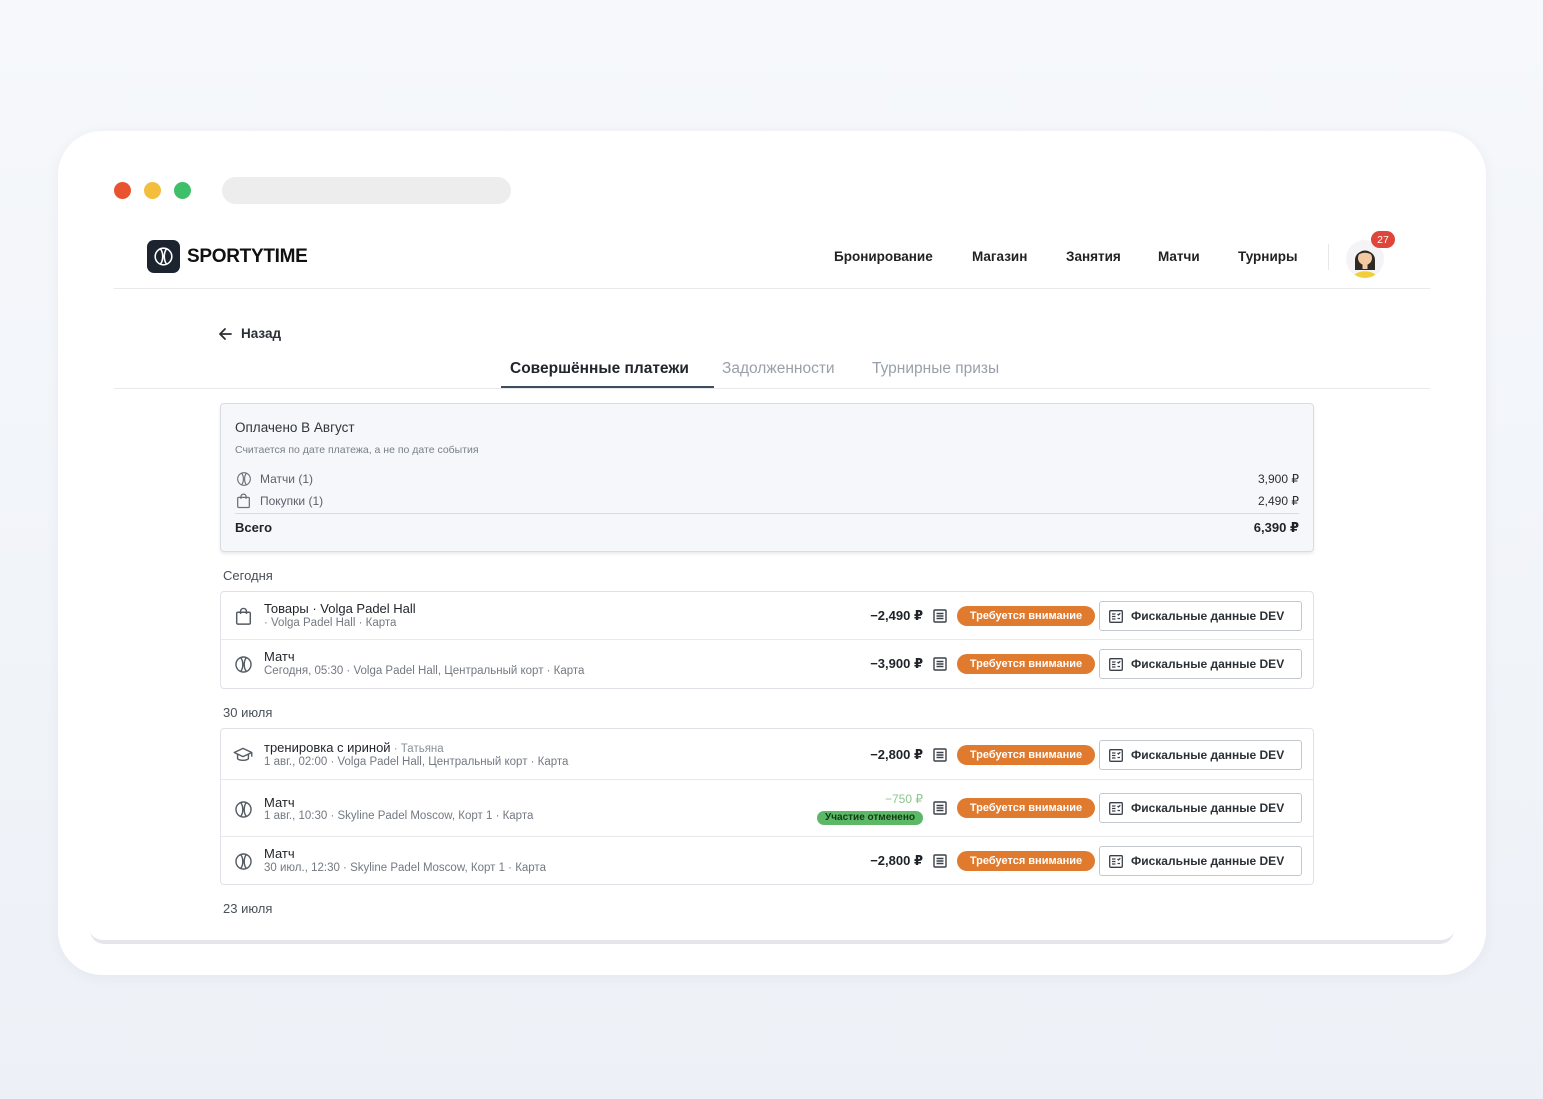 The image size is (1543, 1099). I want to click on group-label-date: 30 июля, so click(248, 712).